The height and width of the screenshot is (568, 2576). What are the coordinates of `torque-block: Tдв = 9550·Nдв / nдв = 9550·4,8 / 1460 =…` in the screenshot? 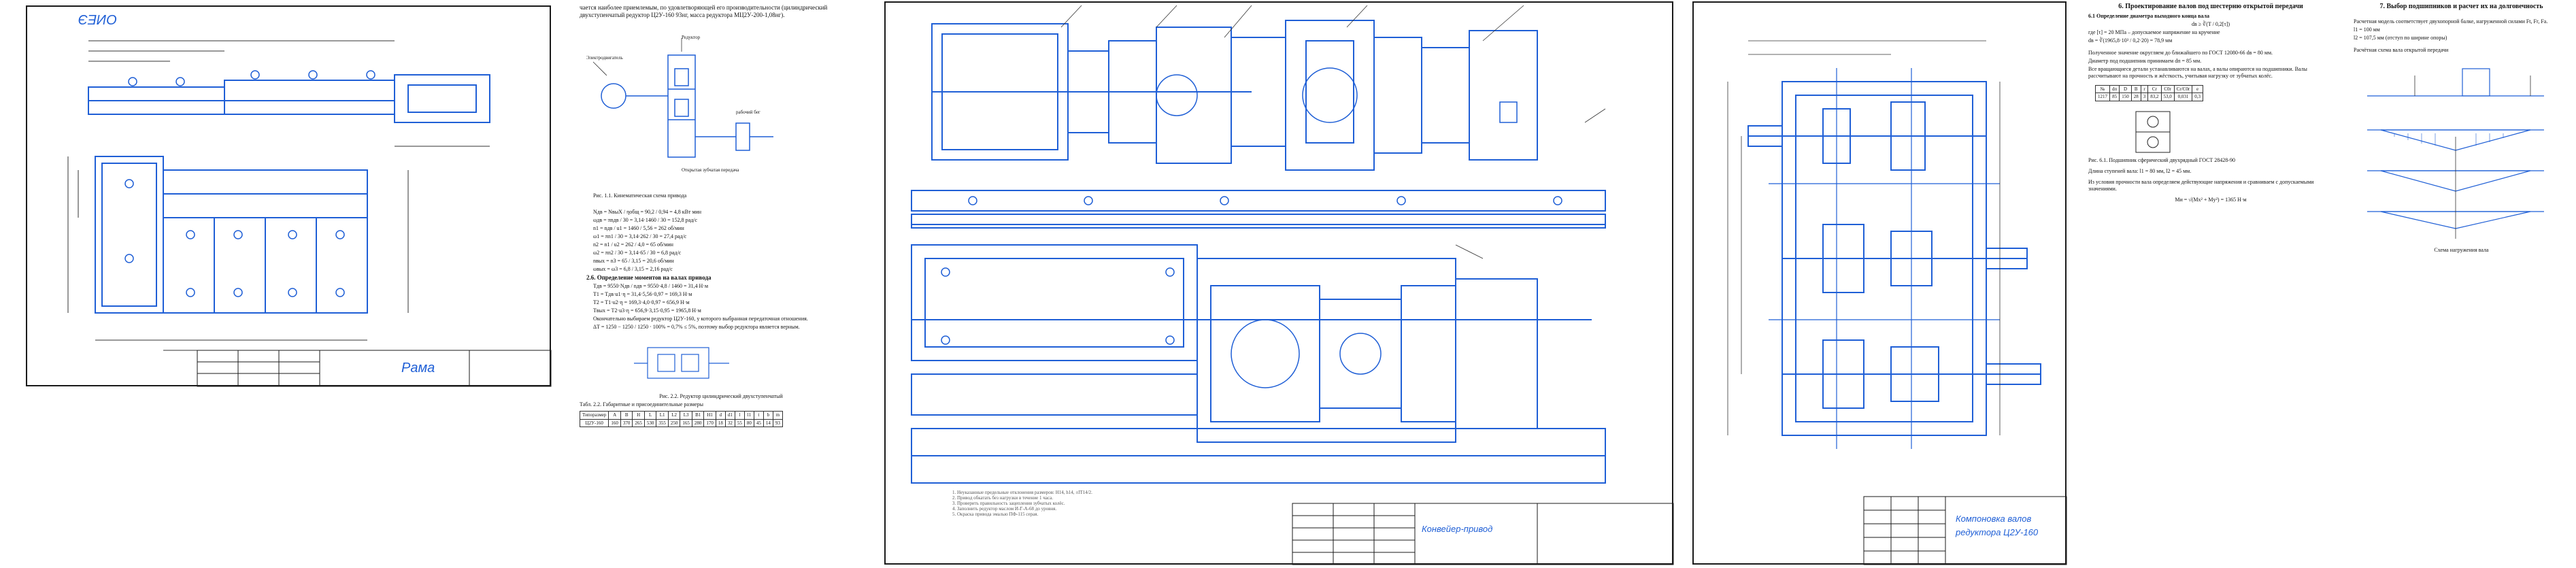 It's located at (728, 307).